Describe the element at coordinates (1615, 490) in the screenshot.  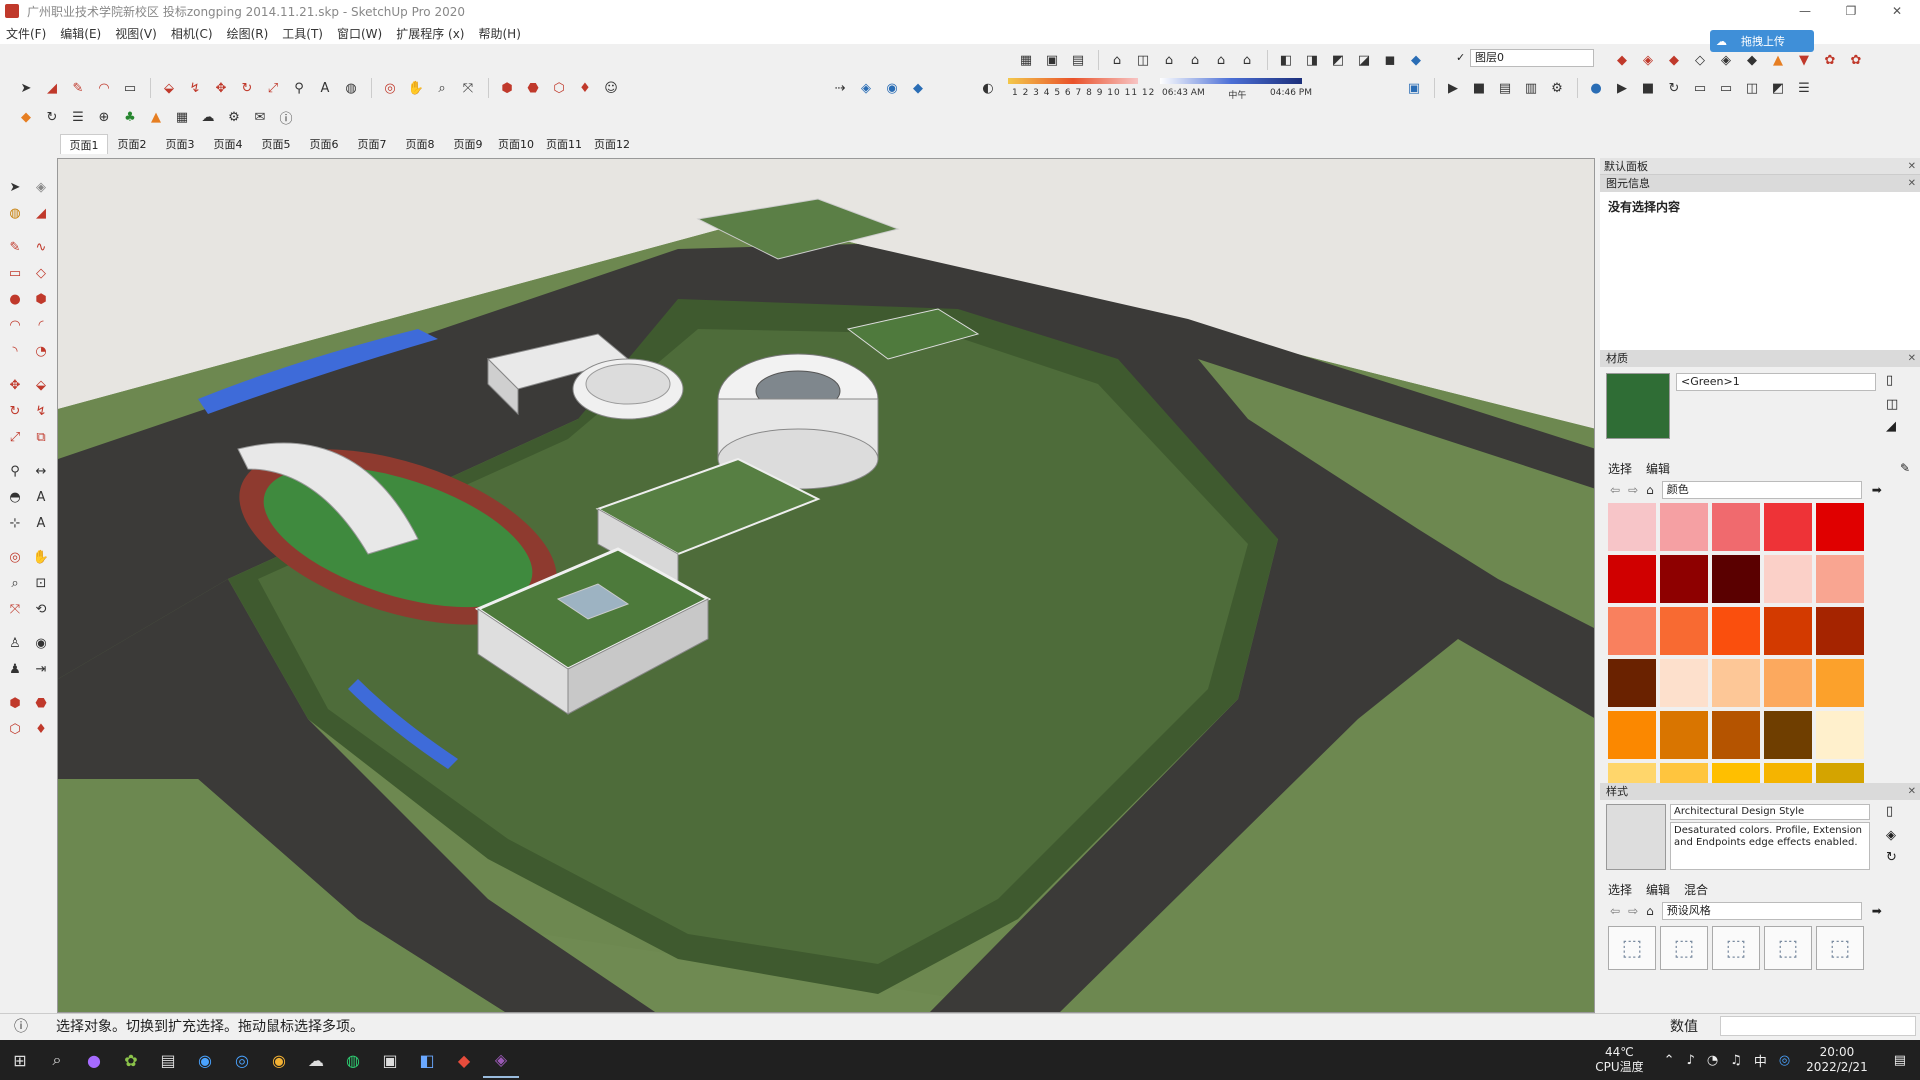
I see `back-arrow-icon: ⇦` at that location.